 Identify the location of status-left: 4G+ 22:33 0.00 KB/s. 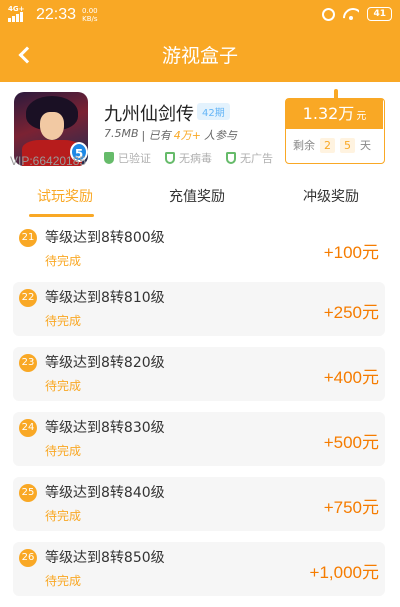
(53, 14).